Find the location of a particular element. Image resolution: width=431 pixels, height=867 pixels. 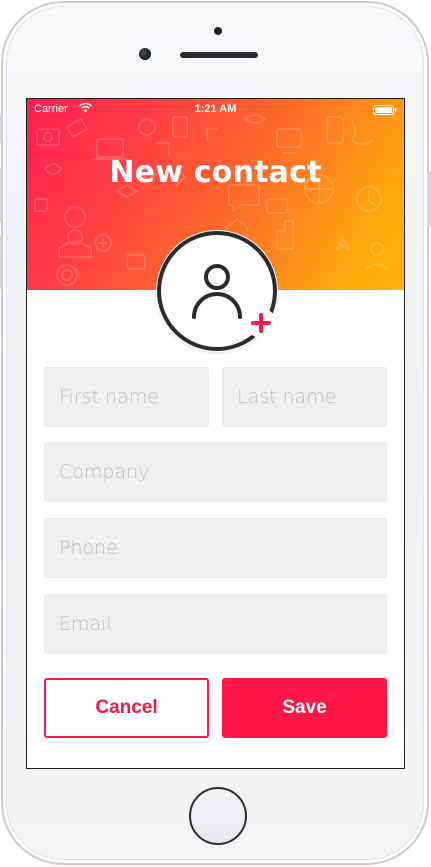

silent-switch is located at coordinates (1, 129).